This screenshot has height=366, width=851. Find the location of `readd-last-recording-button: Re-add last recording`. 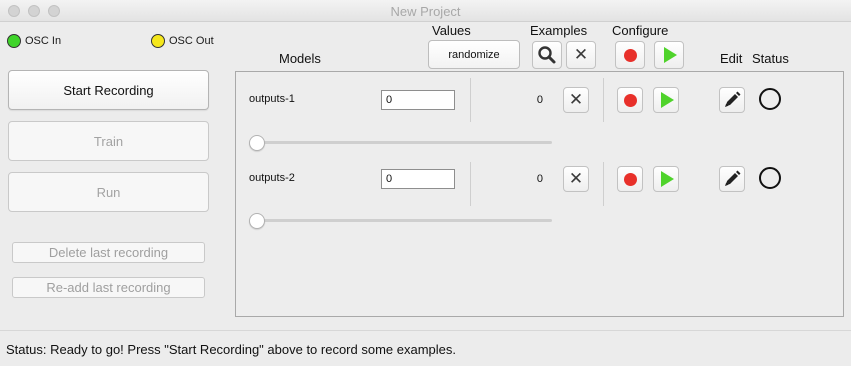

readd-last-recording-button: Re-add last recording is located at coordinates (108, 287).